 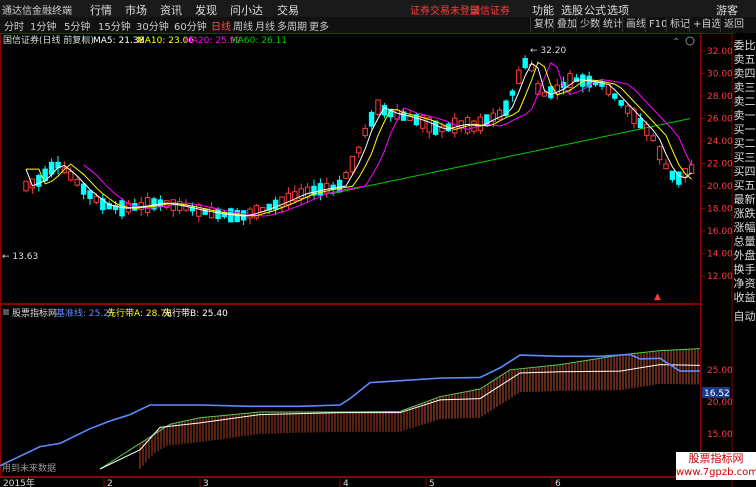 What do you see at coordinates (19, 482) in the screenshot?
I see `x-axis-year: 2015年` at bounding box center [19, 482].